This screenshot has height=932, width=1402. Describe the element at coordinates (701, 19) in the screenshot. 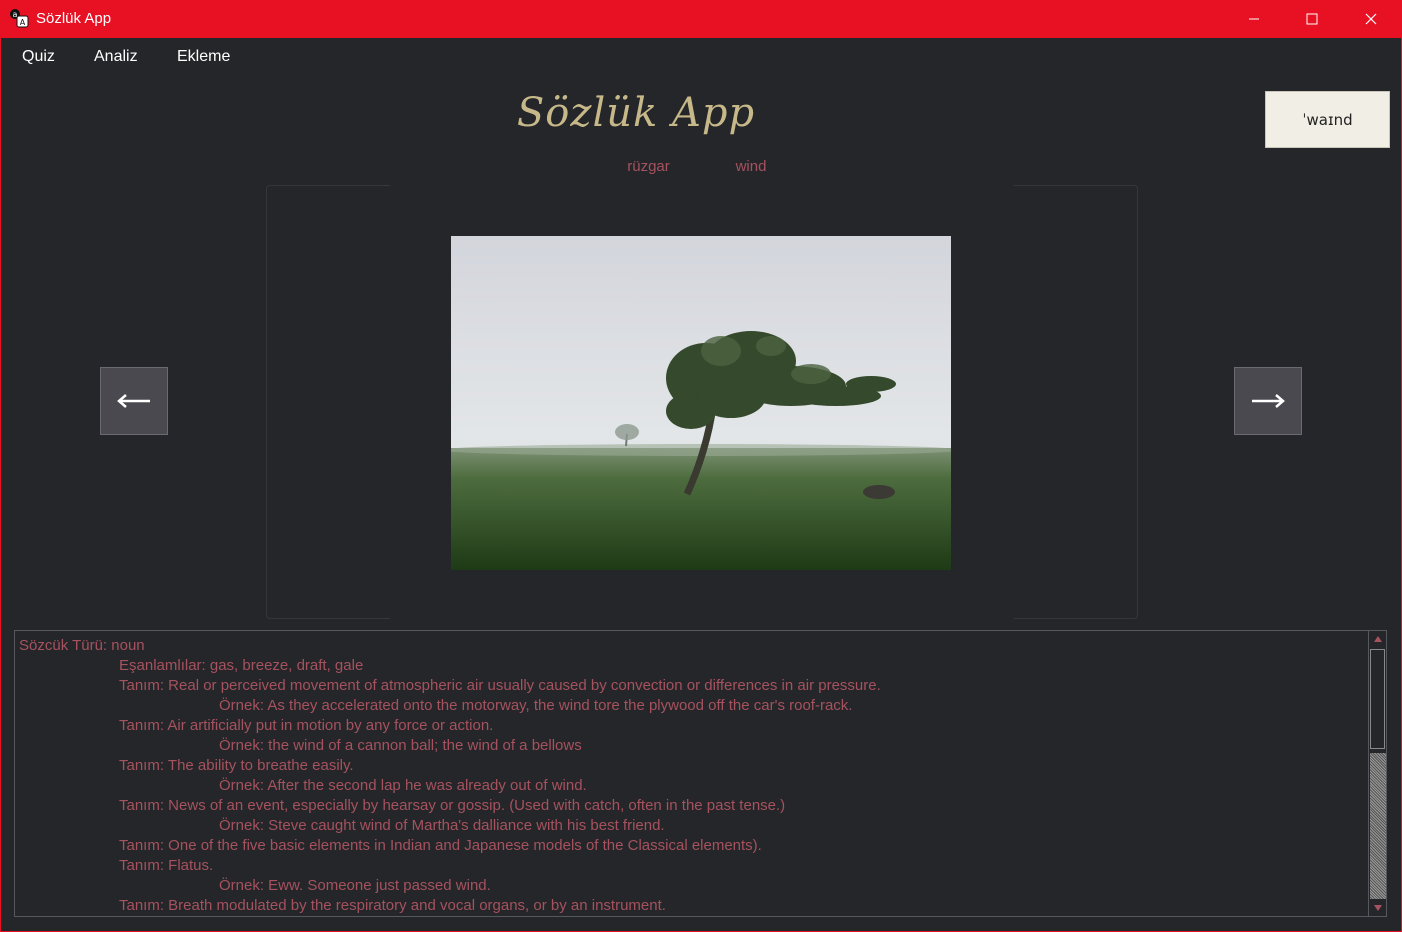

I see `title-bar: a A Sözlük App` at that location.